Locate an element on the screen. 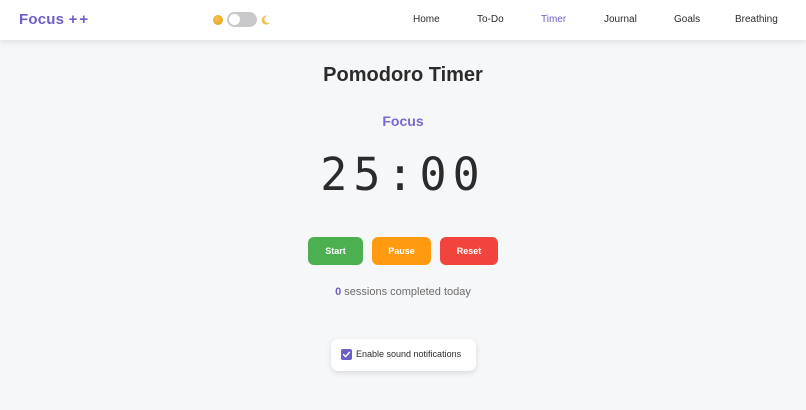 The height and width of the screenshot is (410, 806). sessions-text: sessions completed today is located at coordinates (407, 292).